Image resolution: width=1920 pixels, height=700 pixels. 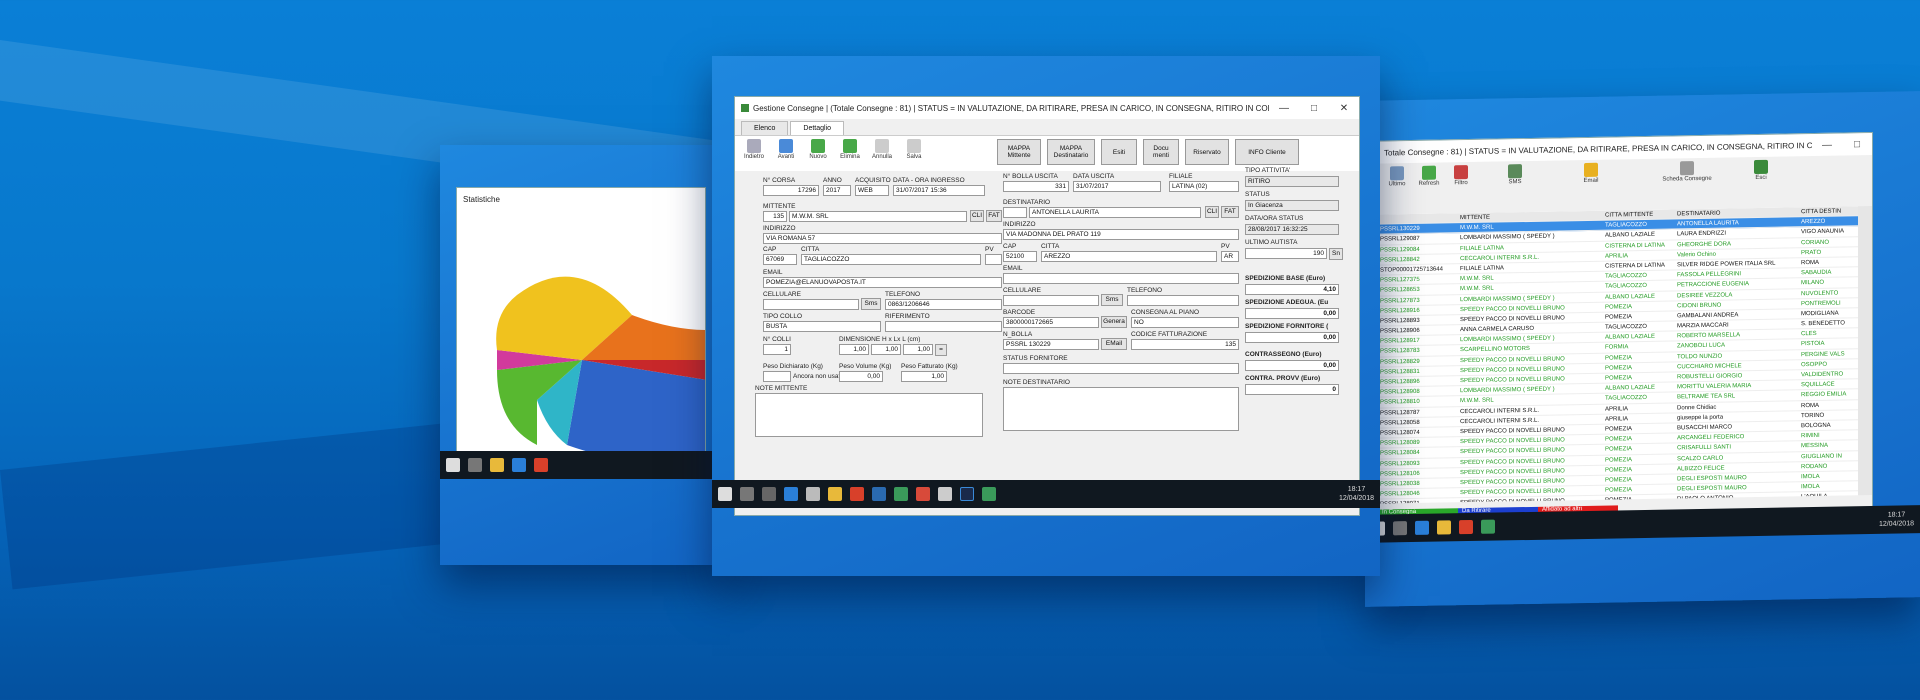 I want to click on n-corsa-field: 17296, so click(x=791, y=190).